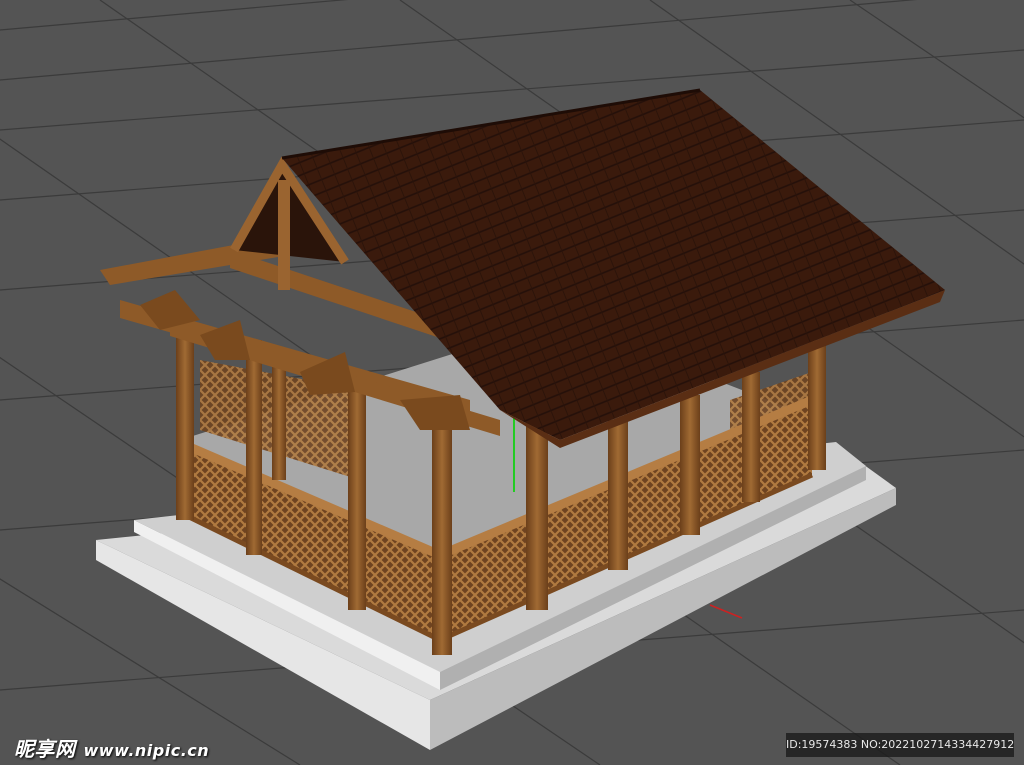  Describe the element at coordinates (726, 611) in the screenshot. I see `x-axis-line` at that location.